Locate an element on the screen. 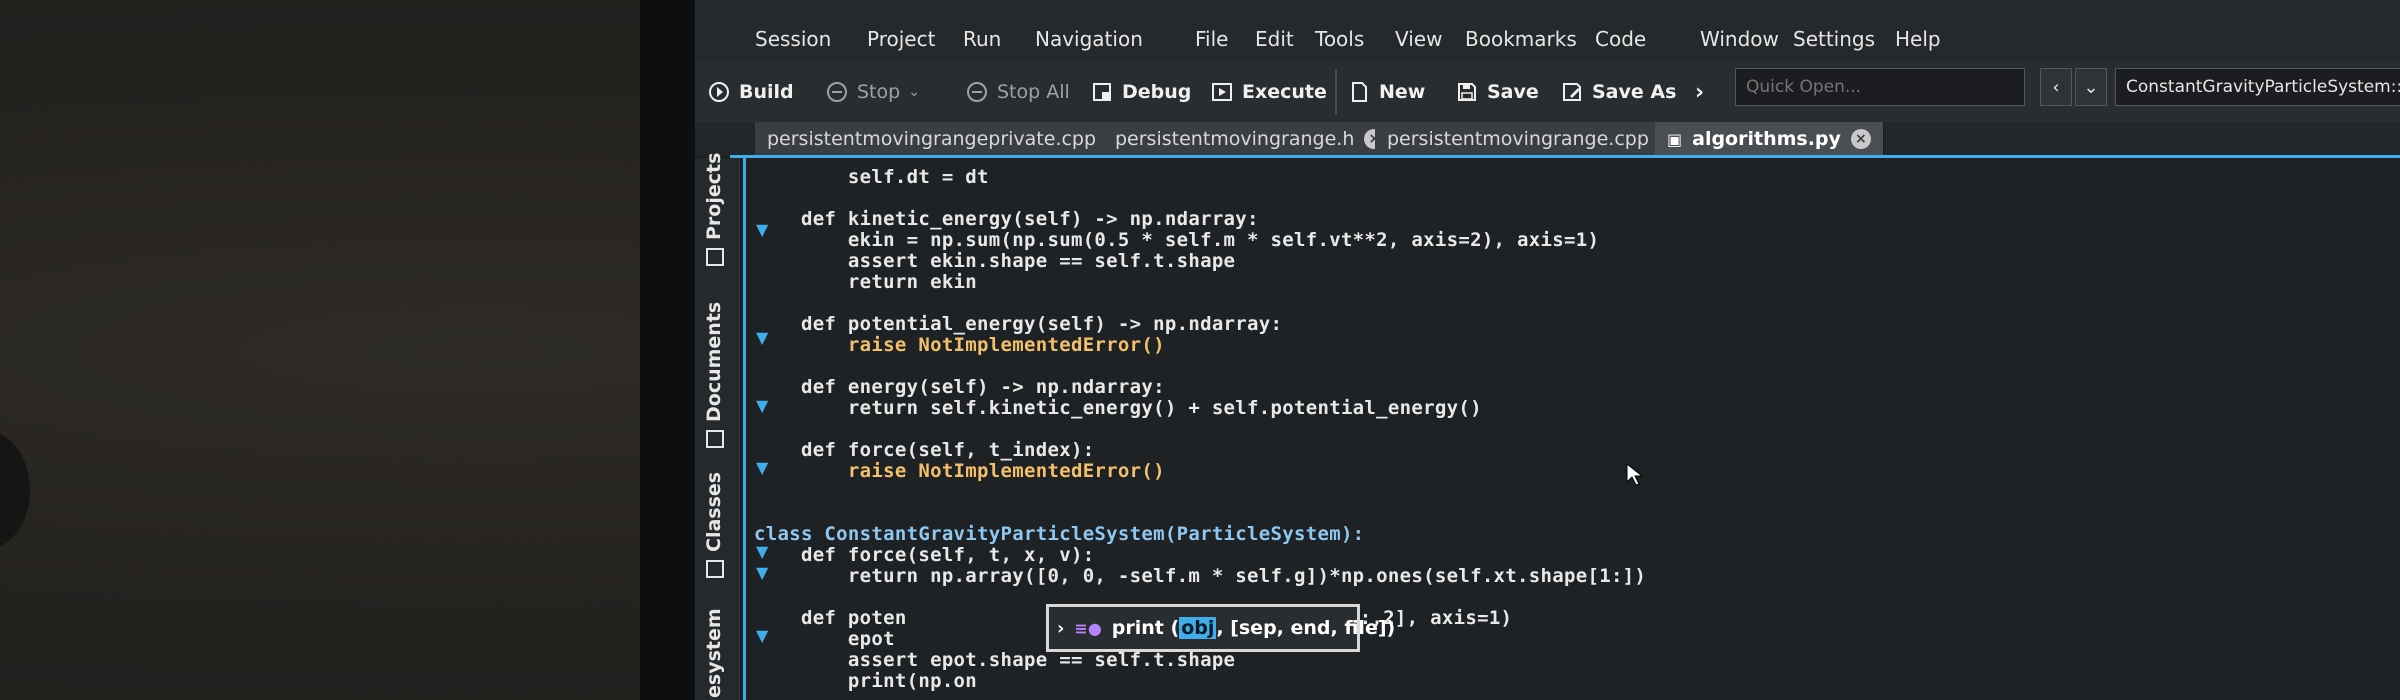  tab-algorithms-py: ▣ algorithms.py × is located at coordinates (1769, 139).